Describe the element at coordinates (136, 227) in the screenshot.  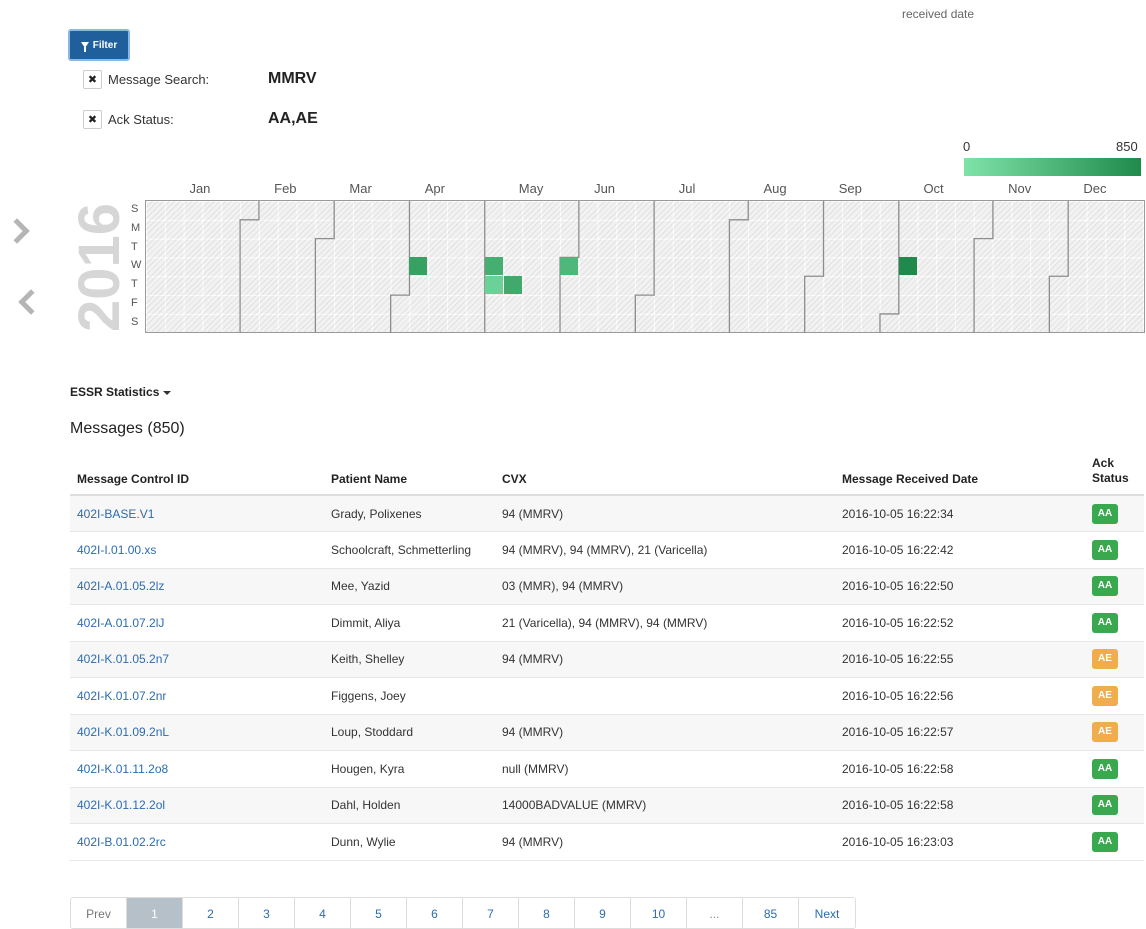
I see `day-label: M` at that location.